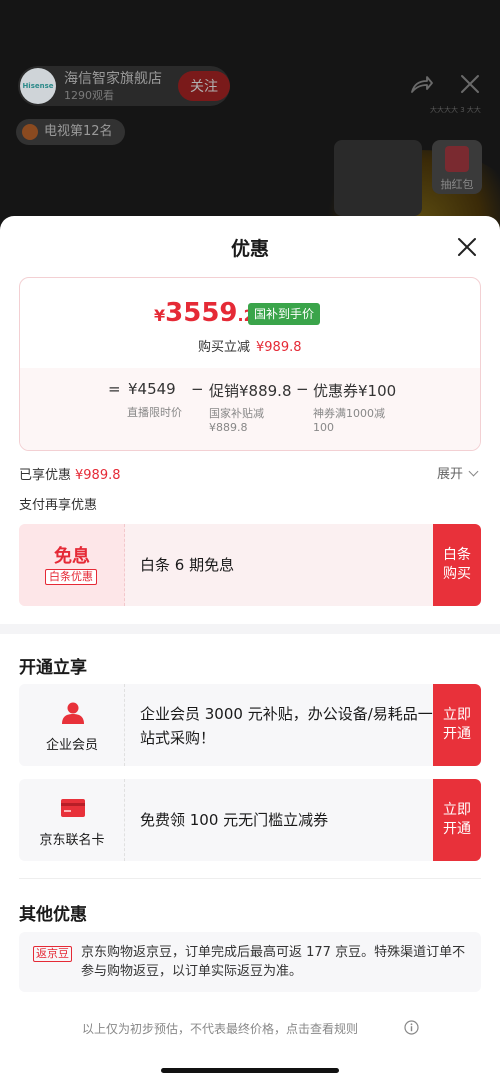 Image resolution: width=500 pixels, height=1083 pixels. Describe the element at coordinates (284, 314) in the screenshot. I see `subsidy-price-tag: 国补到手价` at that location.